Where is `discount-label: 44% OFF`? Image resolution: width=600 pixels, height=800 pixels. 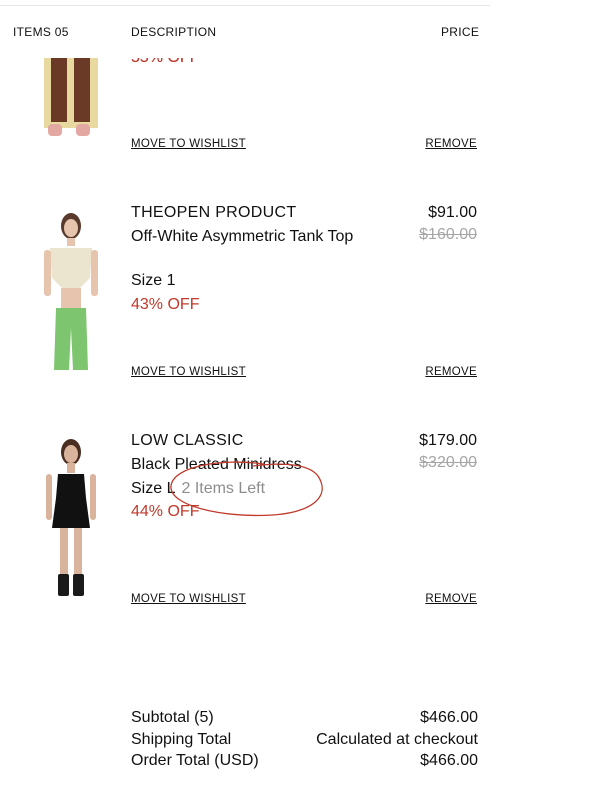 discount-label: 44% OFF is located at coordinates (165, 511).